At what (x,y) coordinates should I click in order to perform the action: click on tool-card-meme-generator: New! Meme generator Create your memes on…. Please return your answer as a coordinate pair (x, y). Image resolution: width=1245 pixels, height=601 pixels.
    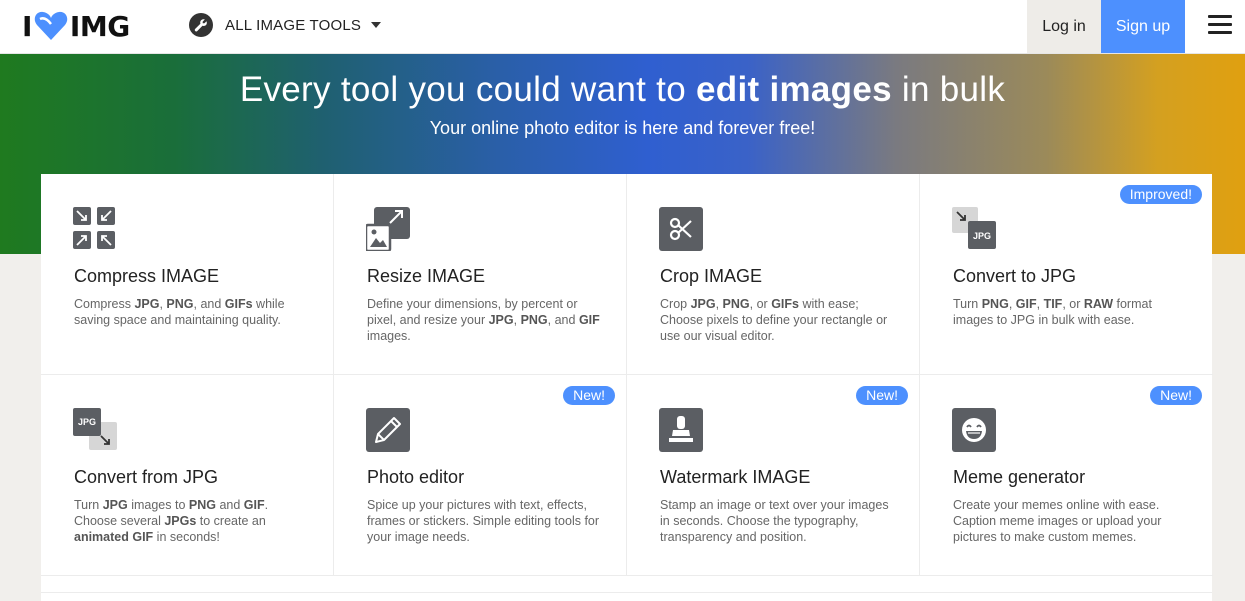
    Looking at the image, I should click on (1066, 475).